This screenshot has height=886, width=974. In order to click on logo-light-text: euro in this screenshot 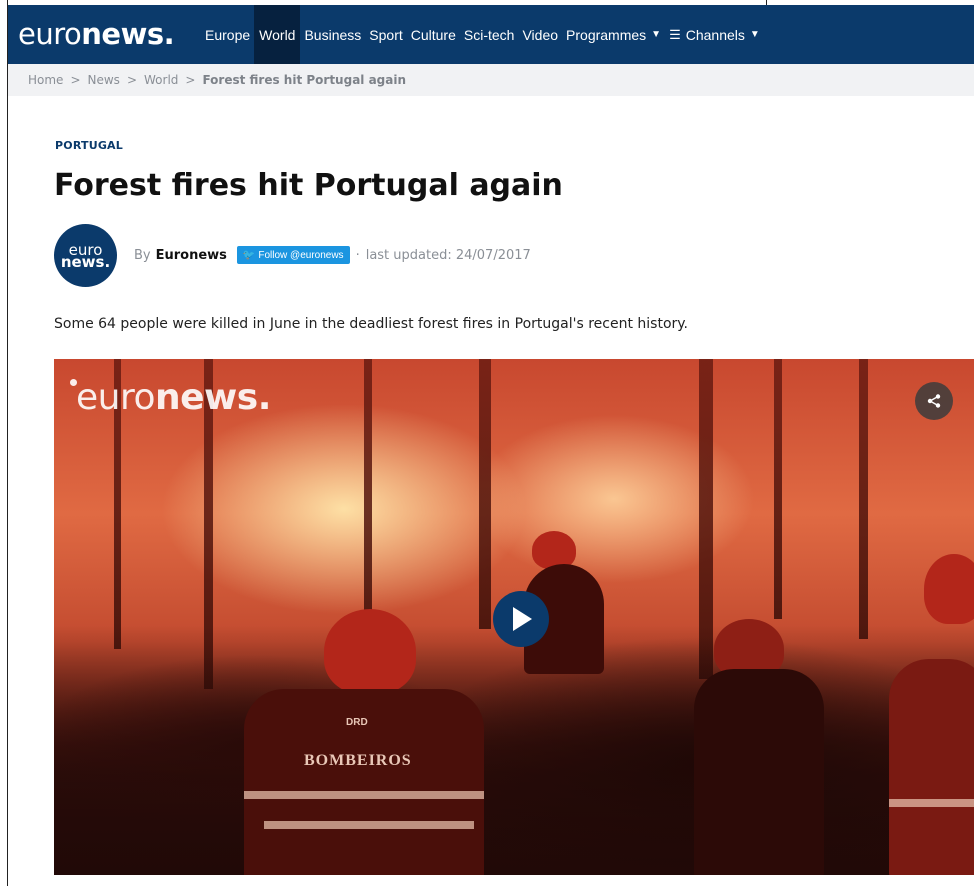, I will do `click(50, 34)`.